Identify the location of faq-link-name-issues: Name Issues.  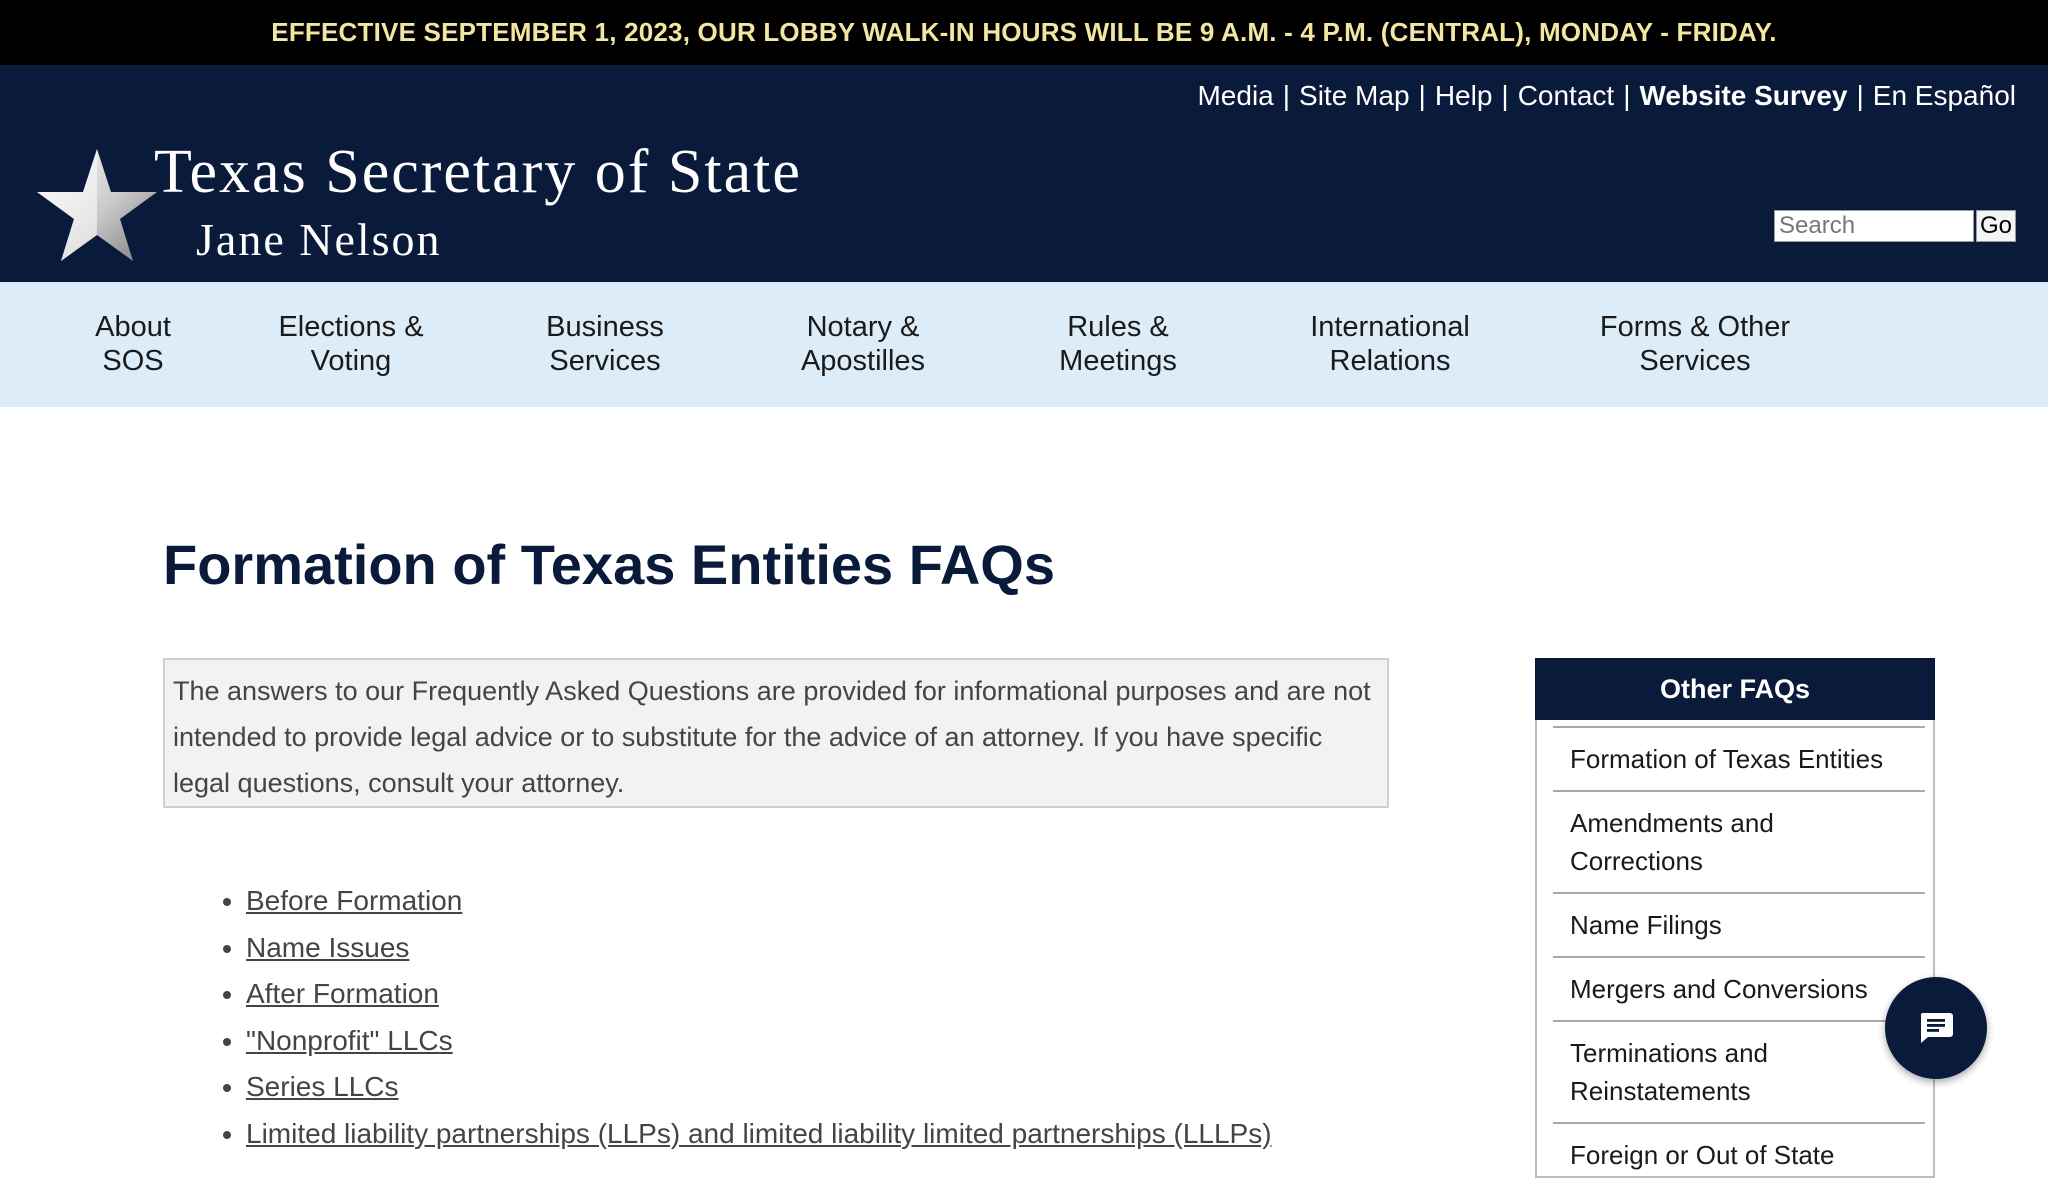
(327, 947).